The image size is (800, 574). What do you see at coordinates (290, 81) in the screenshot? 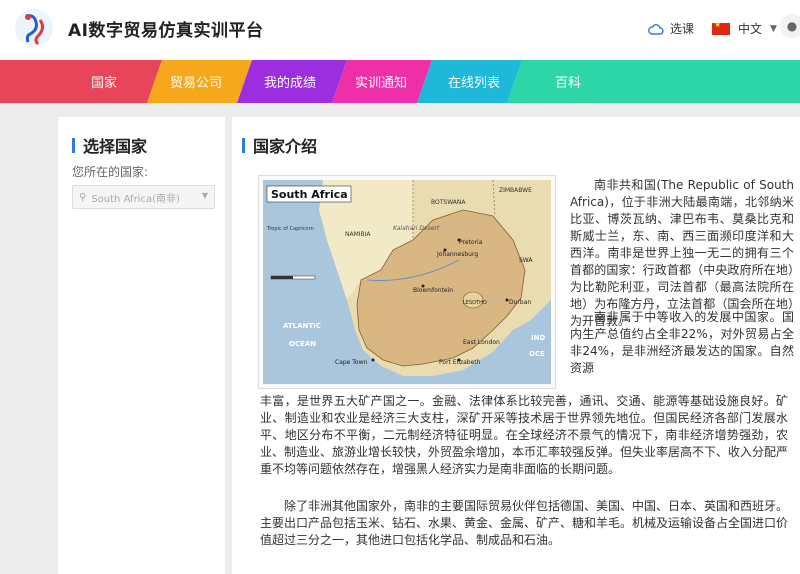
I see `tab-my-scores: 我的成绩` at bounding box center [290, 81].